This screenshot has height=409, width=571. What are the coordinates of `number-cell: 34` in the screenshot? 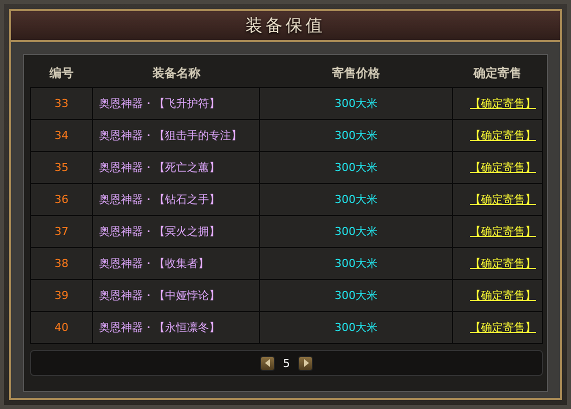 It's located at (61, 136).